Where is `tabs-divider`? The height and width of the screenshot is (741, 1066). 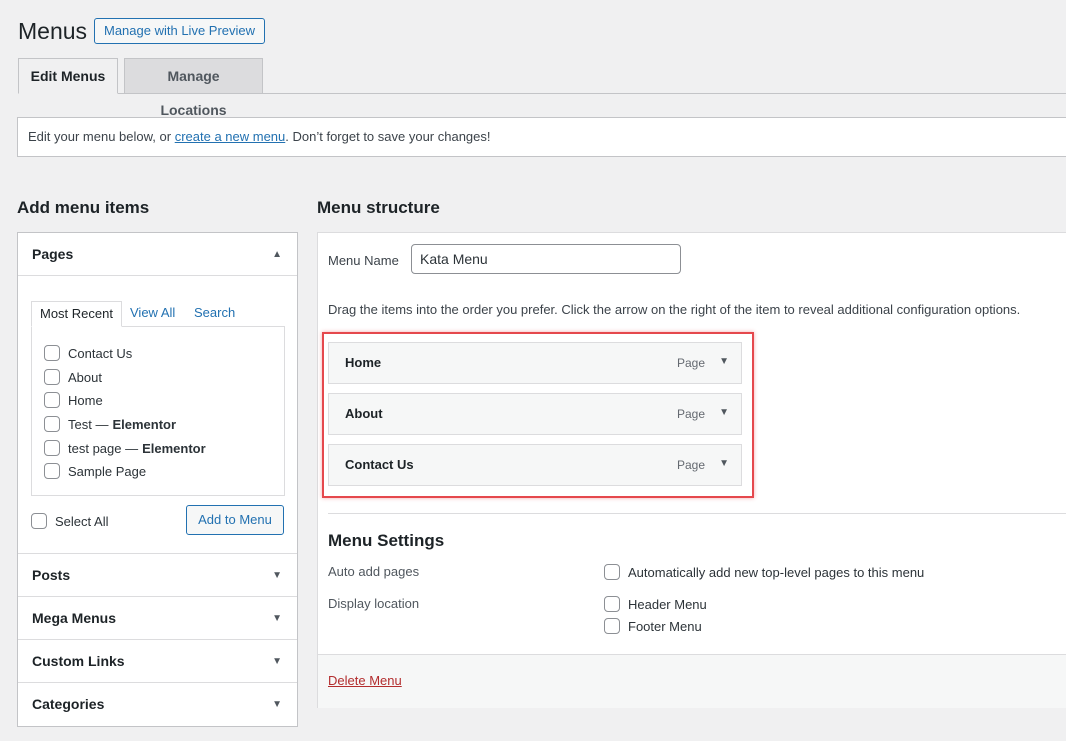
tabs-divider is located at coordinates (542, 93).